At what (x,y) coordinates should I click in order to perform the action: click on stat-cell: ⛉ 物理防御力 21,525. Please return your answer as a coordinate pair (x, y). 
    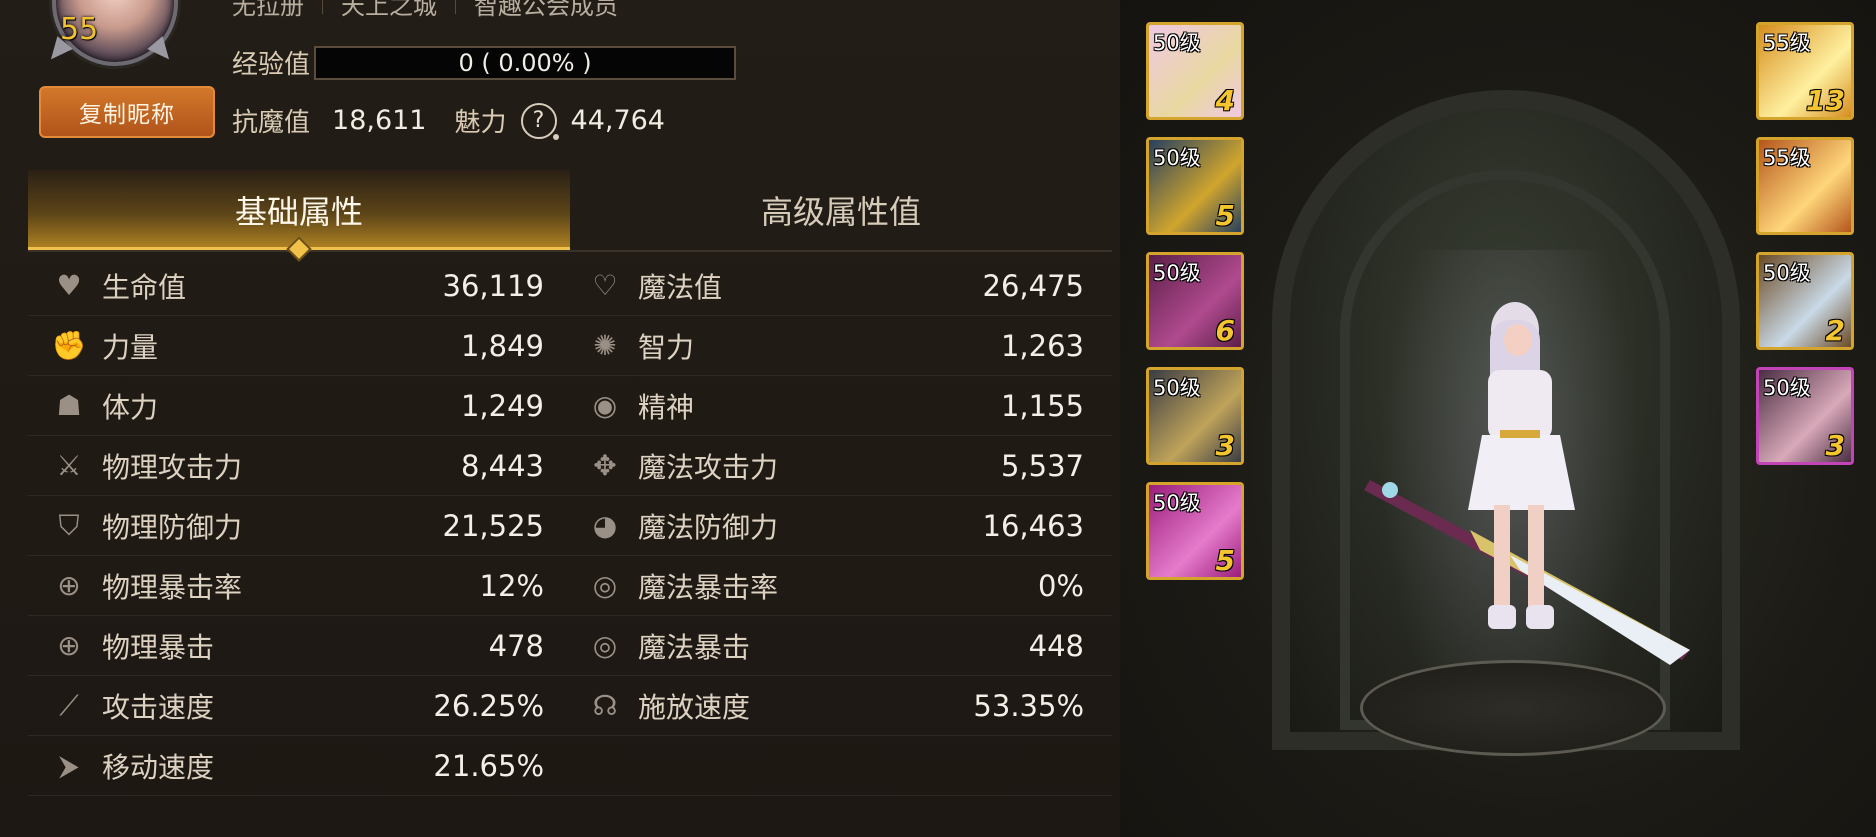
    Looking at the image, I should click on (296, 525).